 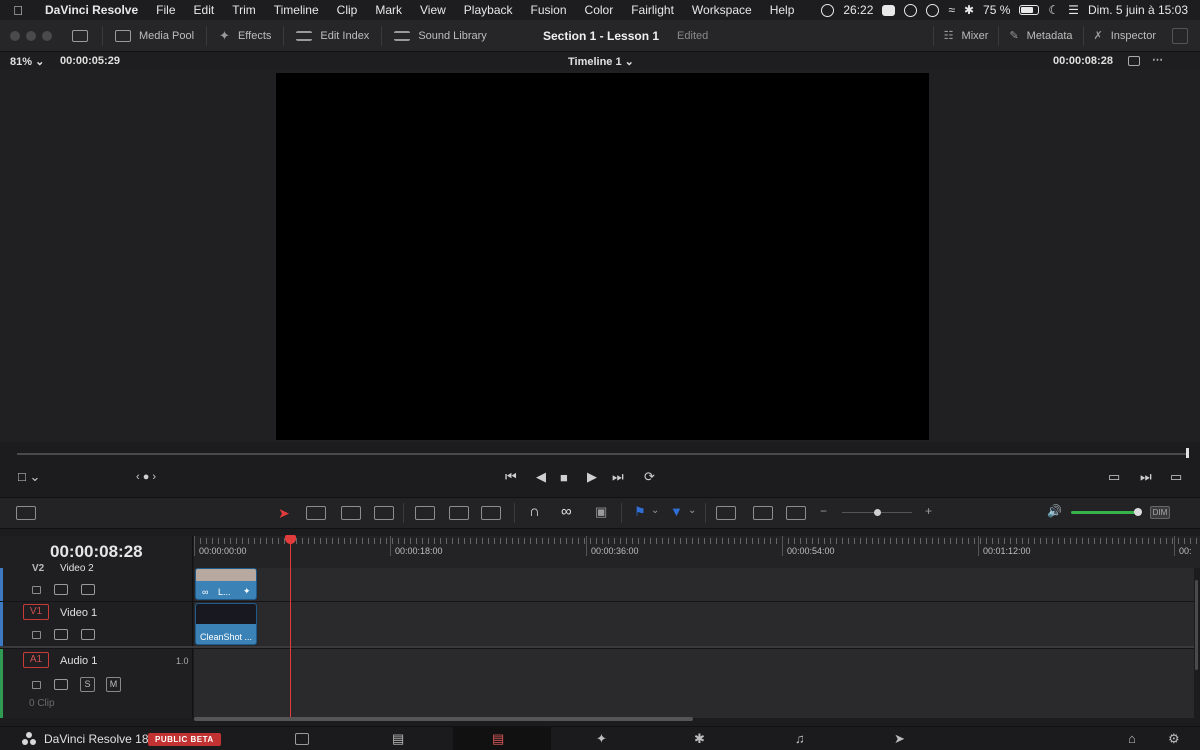 I want to click on a1-solo-button: S, so click(x=87, y=684).